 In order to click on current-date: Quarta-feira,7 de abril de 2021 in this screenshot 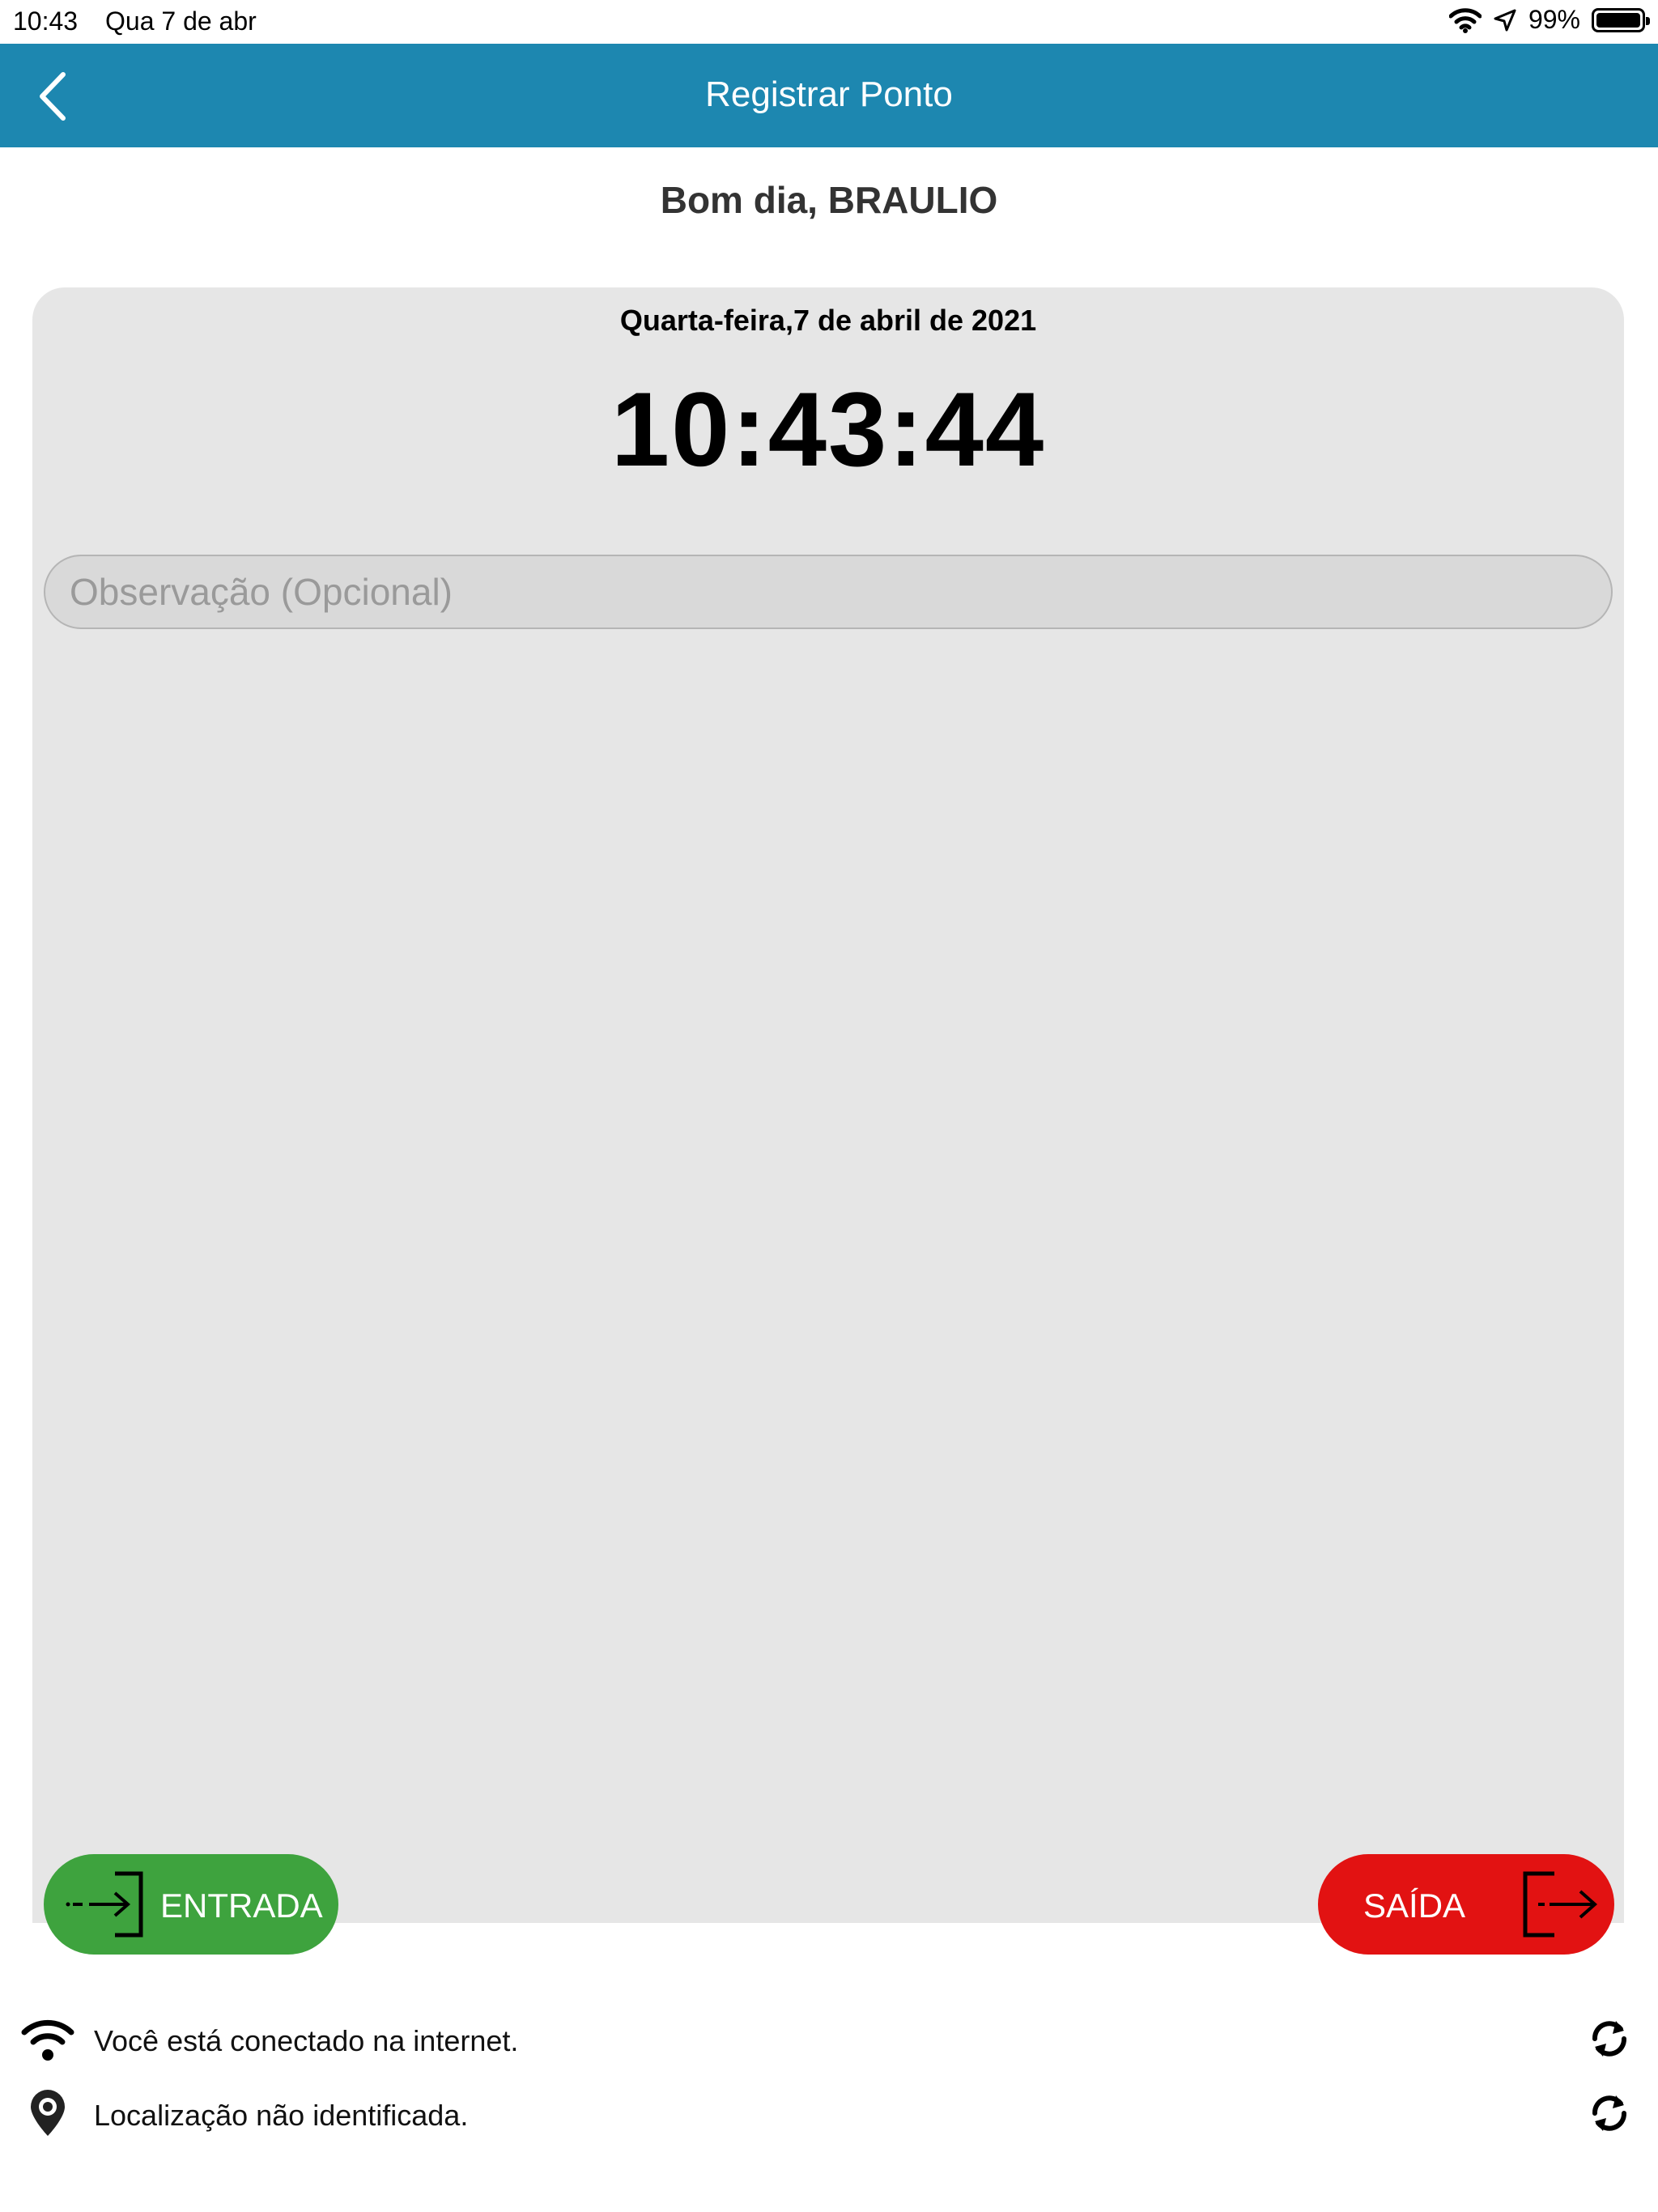, I will do `click(828, 320)`.